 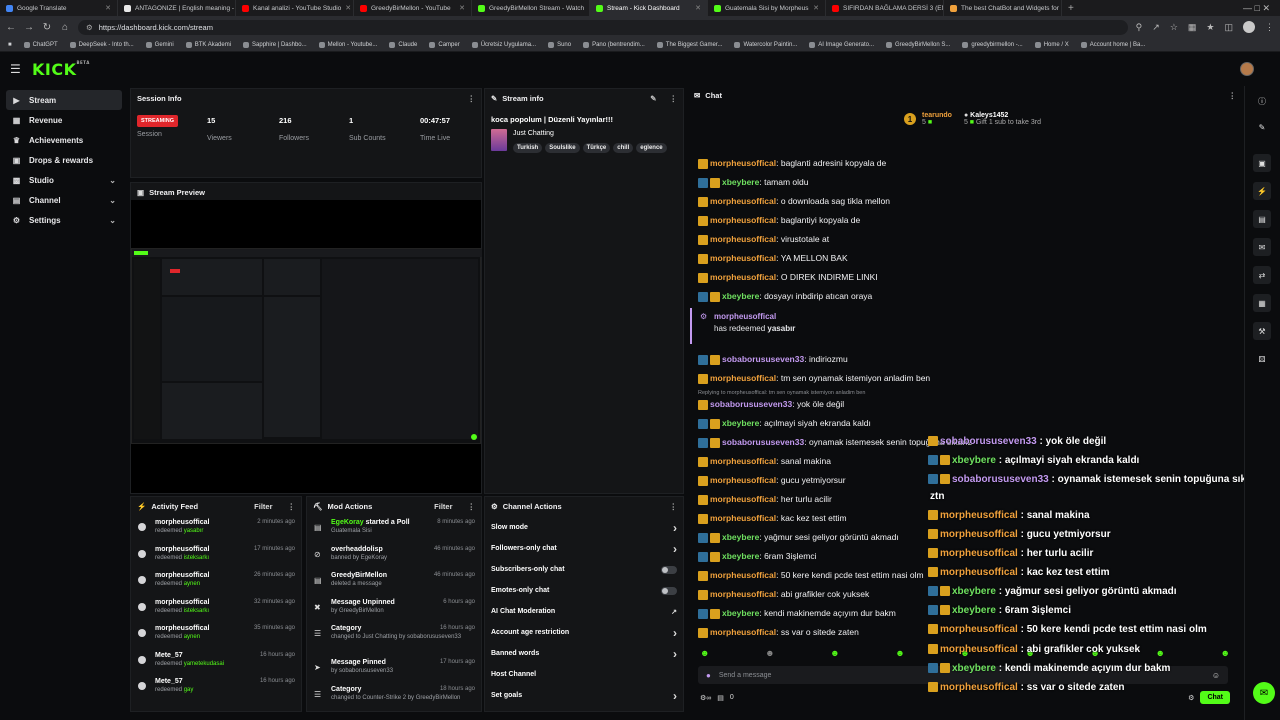 What do you see at coordinates (649, 8) in the screenshot?
I see `browser-tab: Stream - Kick Dashboard ✕` at bounding box center [649, 8].